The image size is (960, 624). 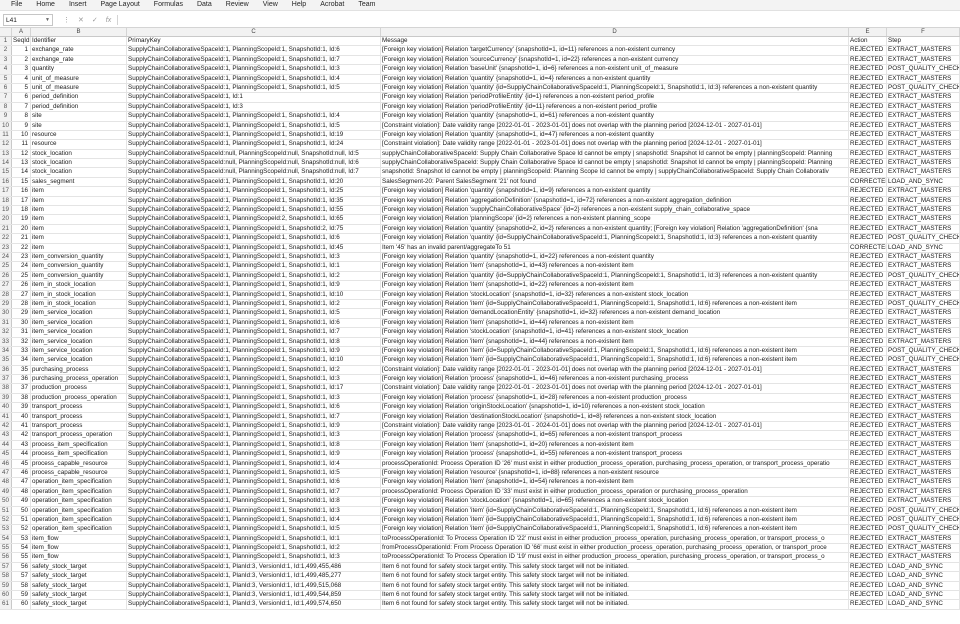 I want to click on row-number: 25, so click(x=6, y=266).